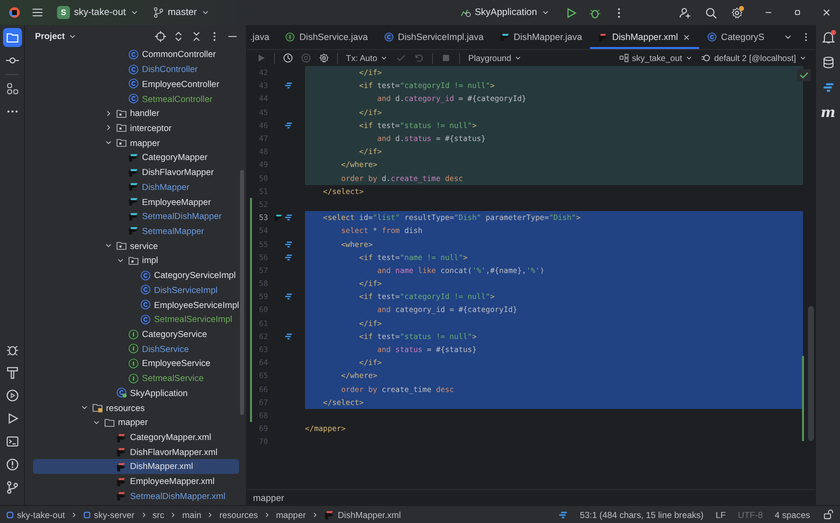 This screenshot has height=523, width=840. I want to click on tree-item: SetmealDishMapper.xml, so click(136, 496).